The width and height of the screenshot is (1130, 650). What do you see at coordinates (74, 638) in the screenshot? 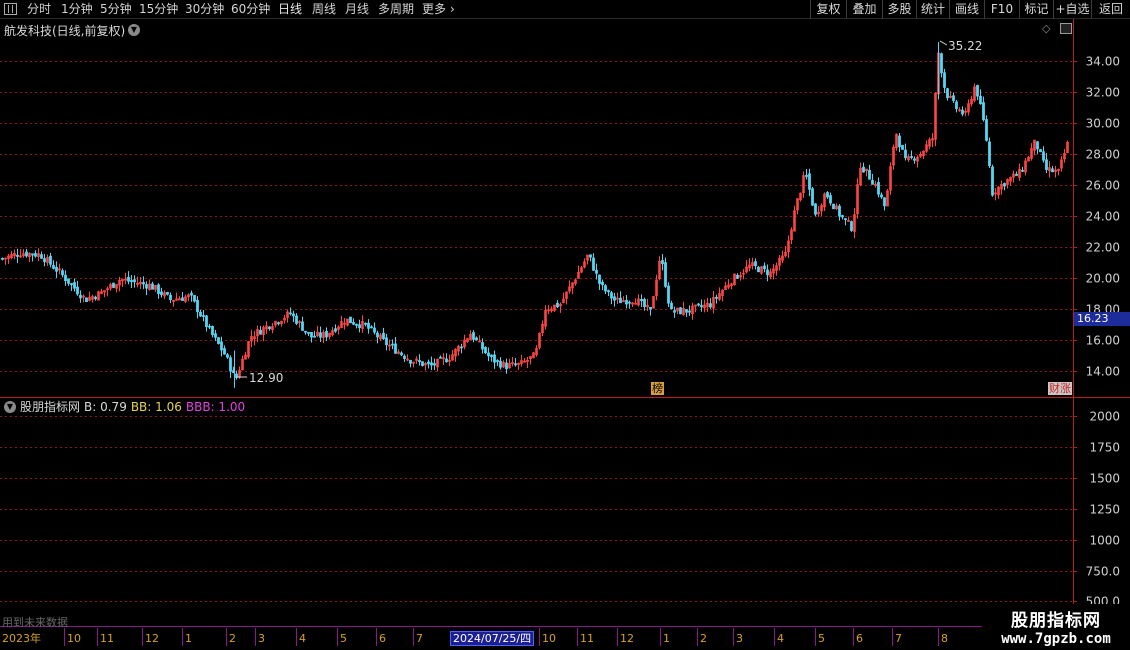
I see `x-tick-label: 10` at bounding box center [74, 638].